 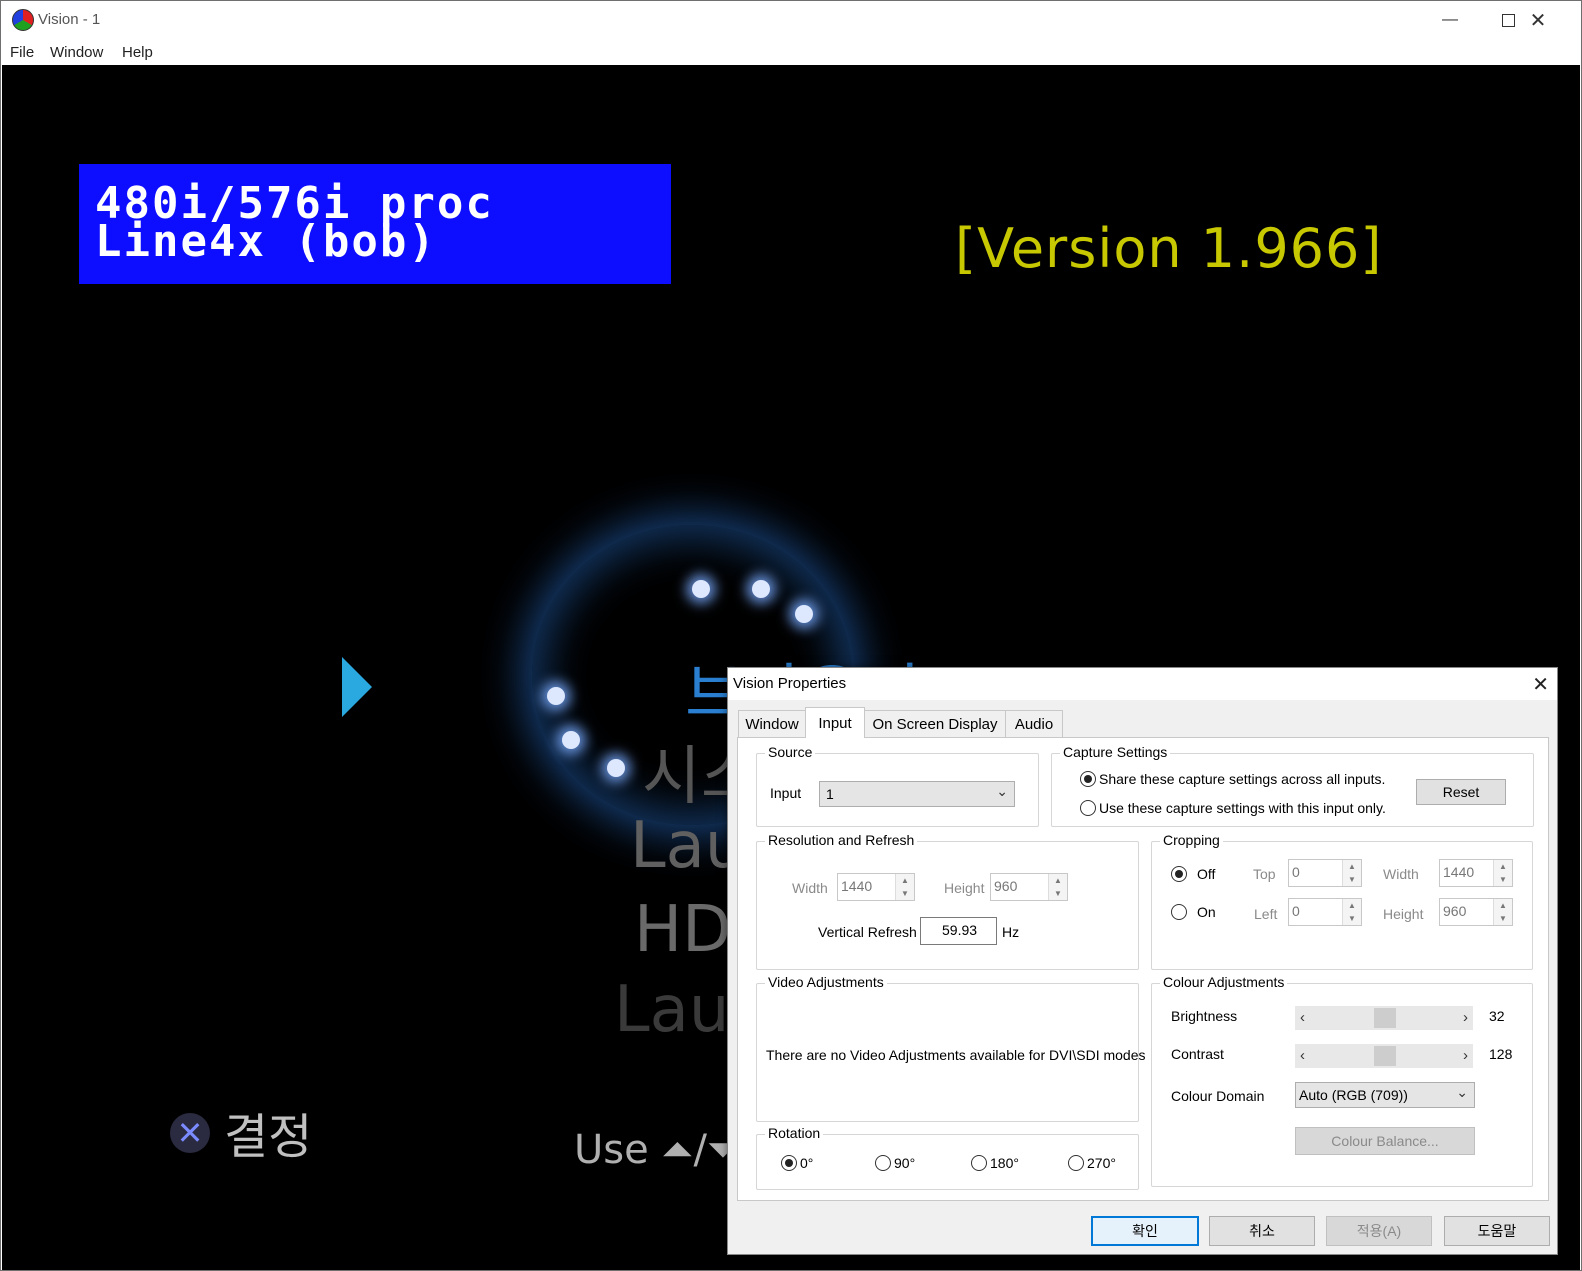 What do you see at coordinates (1379, 1231) in the screenshot?
I see `apply-button: 적용(A)` at bounding box center [1379, 1231].